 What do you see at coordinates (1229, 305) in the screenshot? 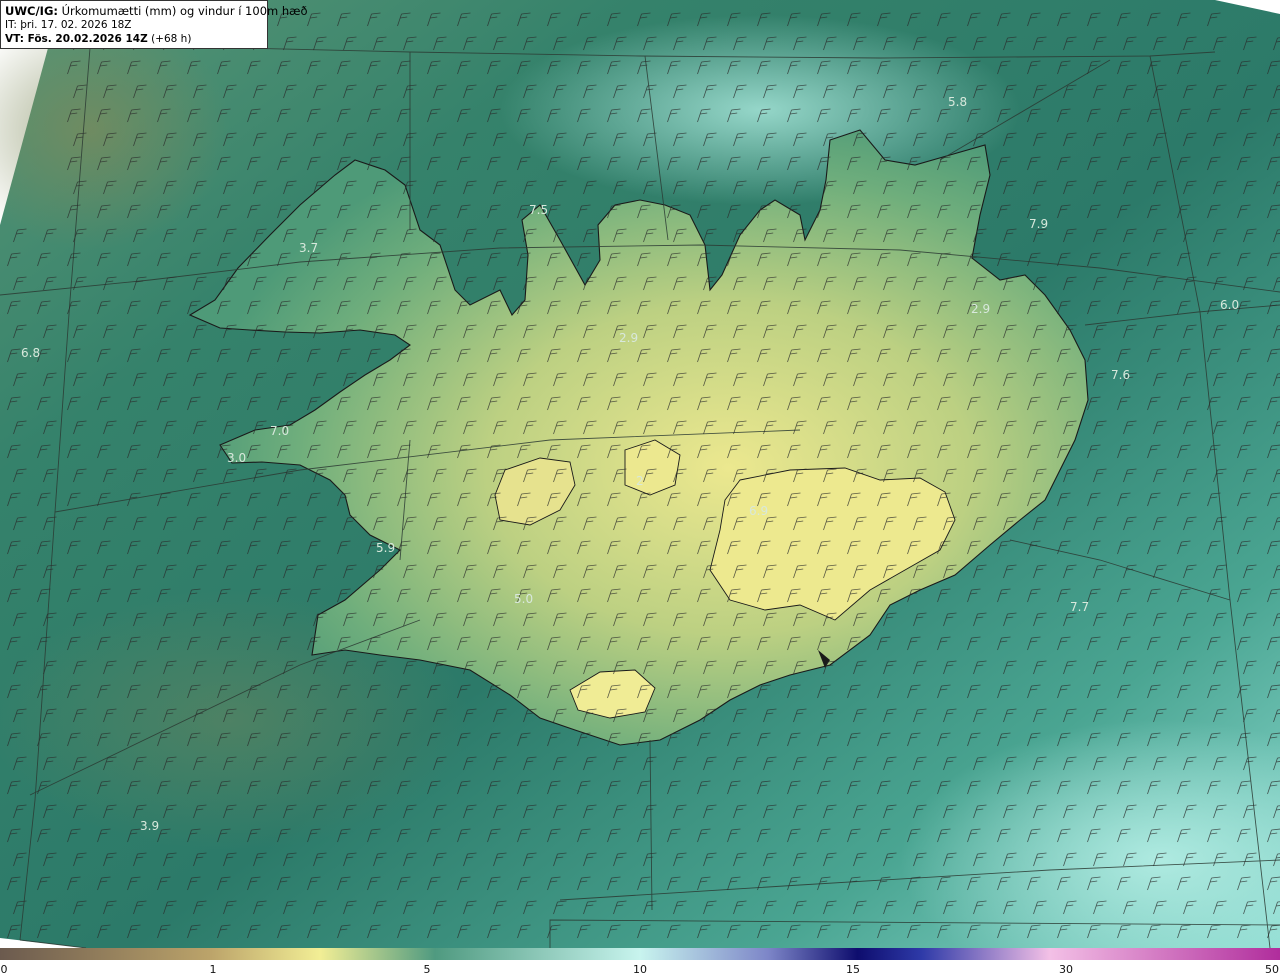
I see `value-label: 6.0` at bounding box center [1229, 305].